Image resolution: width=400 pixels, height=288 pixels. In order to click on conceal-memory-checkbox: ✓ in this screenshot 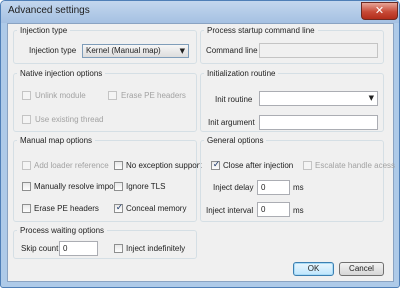, I will do `click(119, 208)`.